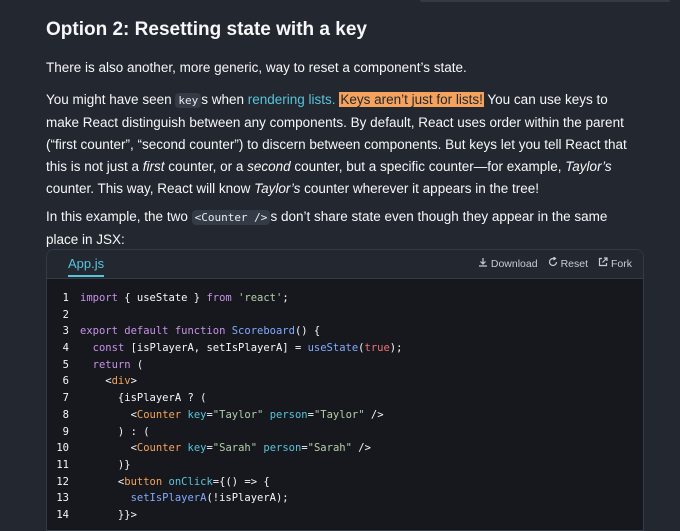 Image resolution: width=680 pixels, height=531 pixels. I want to click on code-line: 6 <div>, so click(345, 381).